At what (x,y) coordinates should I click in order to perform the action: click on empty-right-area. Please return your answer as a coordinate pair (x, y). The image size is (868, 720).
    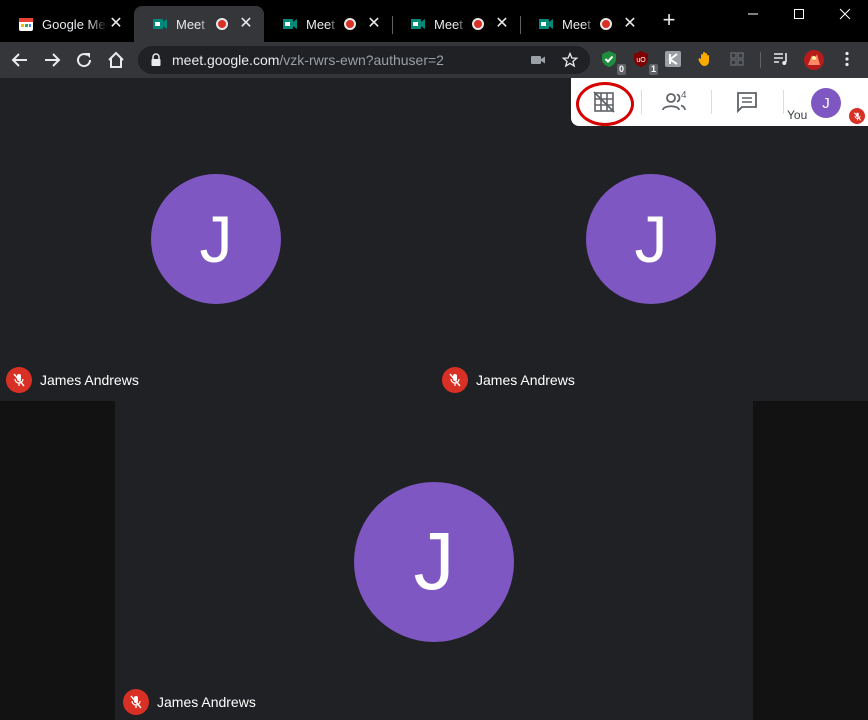
    Looking at the image, I should click on (810, 560).